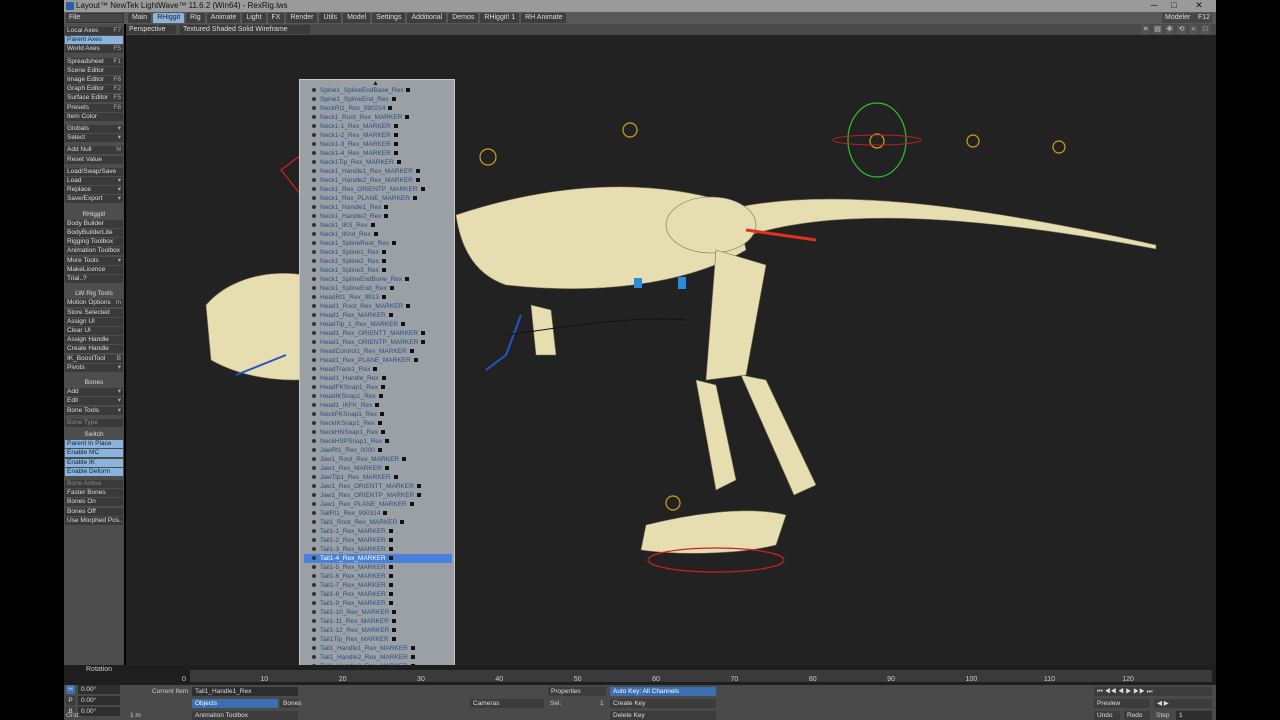 The height and width of the screenshot is (720, 1280). I want to click on toolbar-item-presets: Presets F8, so click(94, 107).